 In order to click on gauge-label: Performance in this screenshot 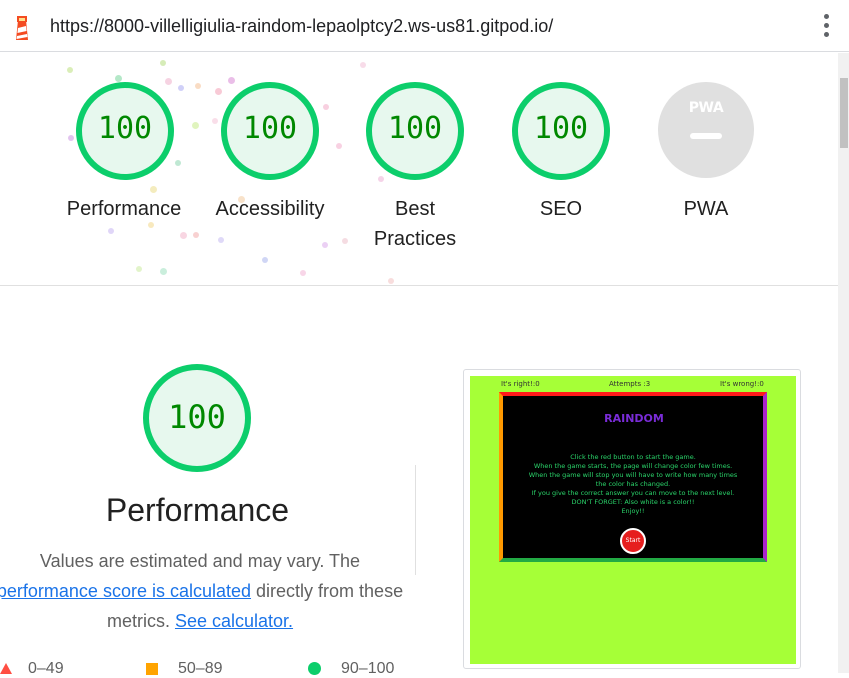, I will do `click(124, 209)`.